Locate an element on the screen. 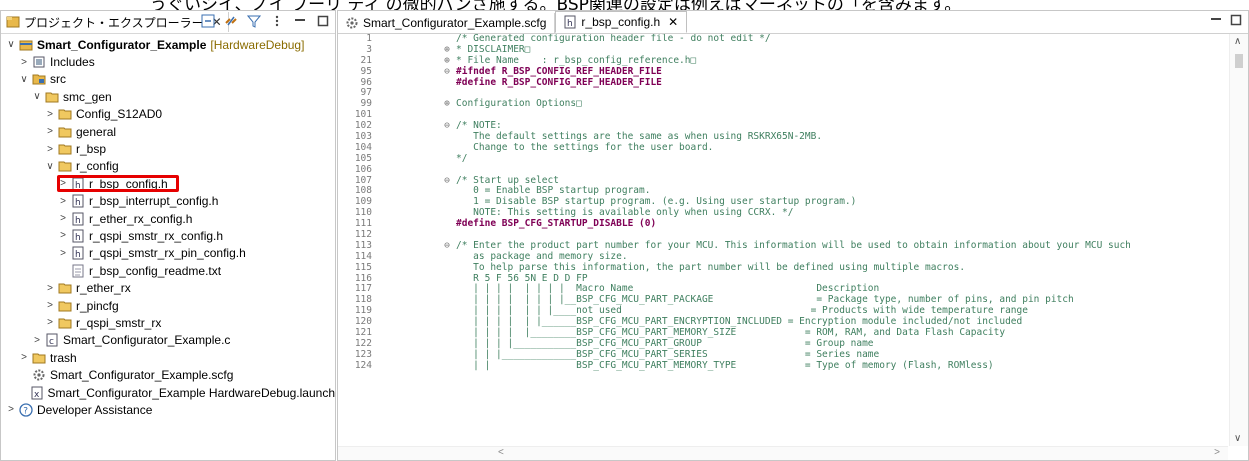 The height and width of the screenshot is (461, 1249). gear-icon is located at coordinates (39, 375).